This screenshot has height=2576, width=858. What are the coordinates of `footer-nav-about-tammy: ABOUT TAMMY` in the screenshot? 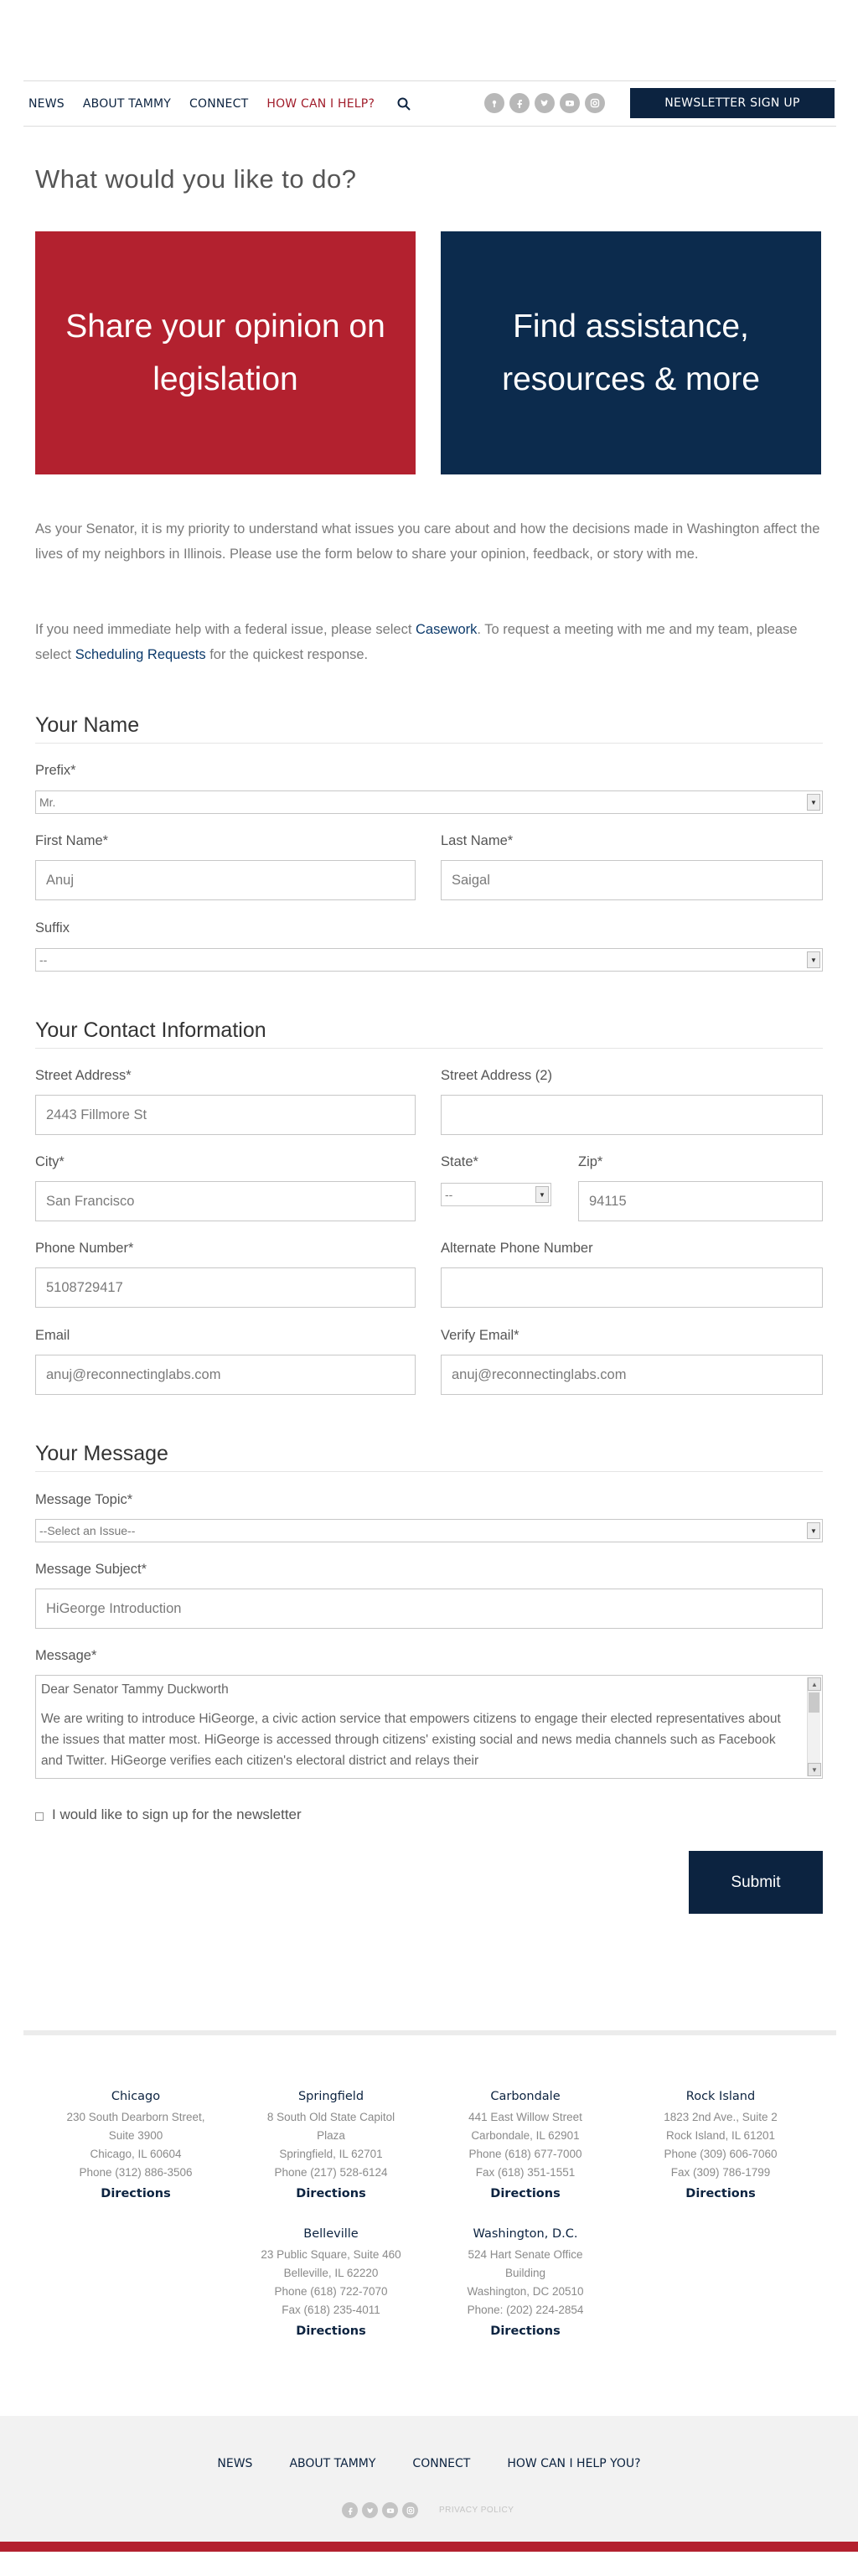 It's located at (332, 2463).